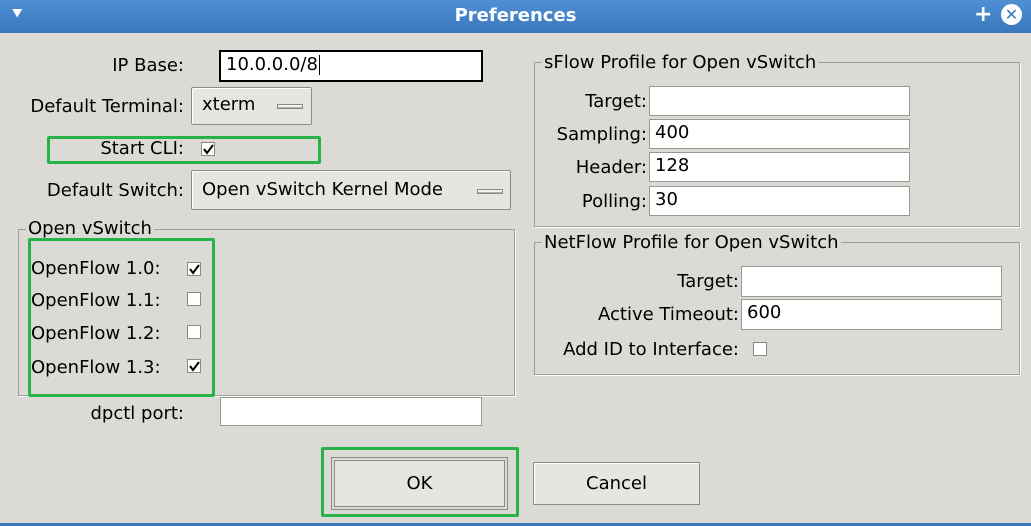 The height and width of the screenshot is (526, 1031). What do you see at coordinates (1011, 14) in the screenshot?
I see `close-icon: ✕` at bounding box center [1011, 14].